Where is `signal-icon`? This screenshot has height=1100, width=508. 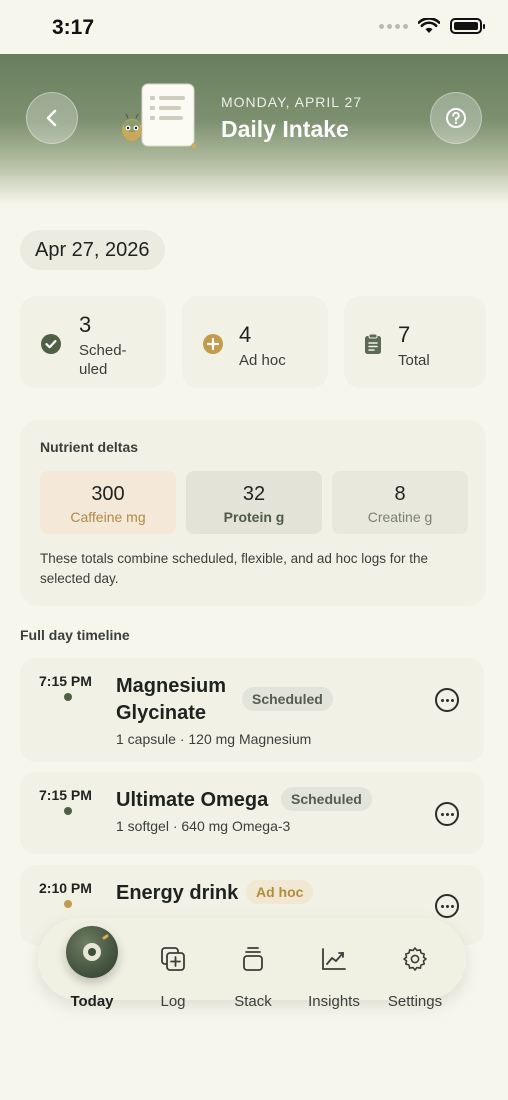 signal-icon is located at coordinates (393, 26).